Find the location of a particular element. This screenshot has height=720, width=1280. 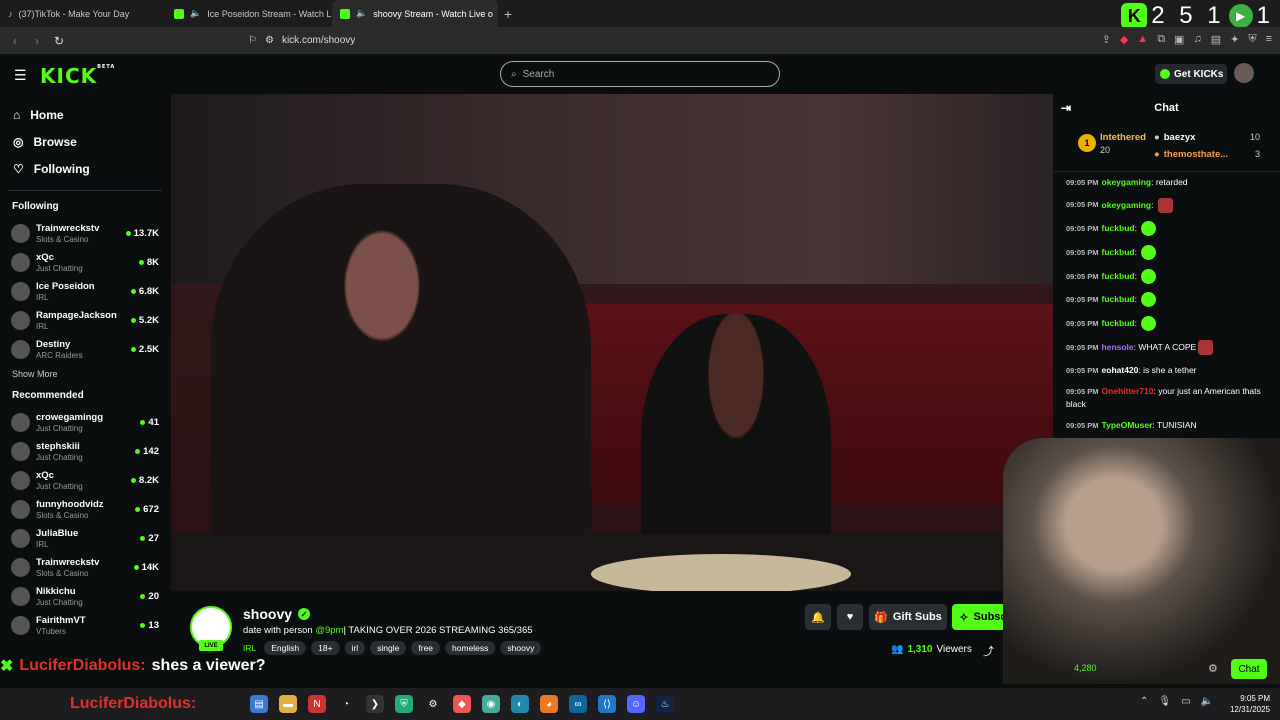

tab-shoovy: 🔈shoovy Stream - Watch Live o✕ is located at coordinates (415, 13).